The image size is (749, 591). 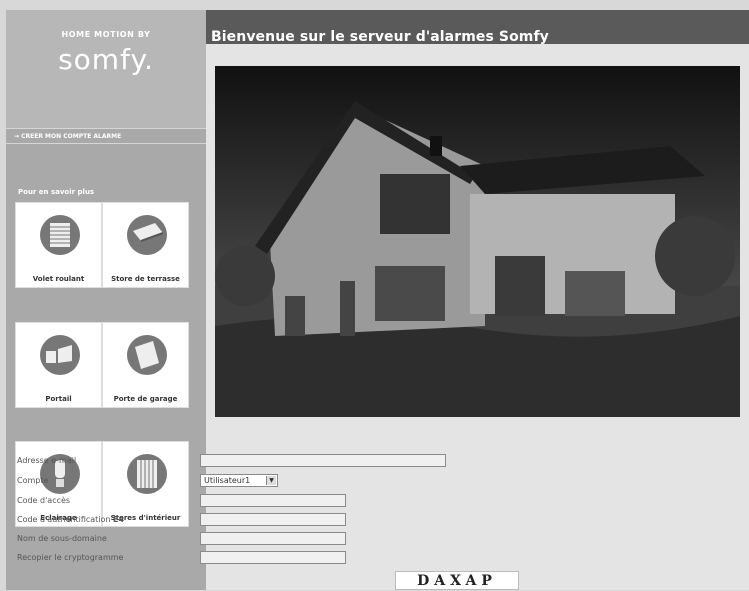 I want to click on auth-code-field, so click(x=273, y=519).